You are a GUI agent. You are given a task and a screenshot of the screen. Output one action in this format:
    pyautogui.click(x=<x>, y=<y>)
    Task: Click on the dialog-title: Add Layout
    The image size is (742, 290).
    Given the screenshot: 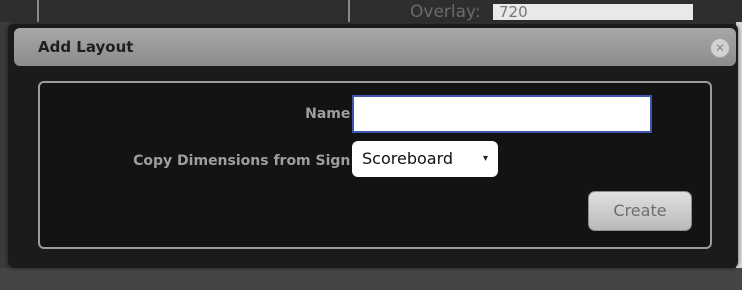 What is the action you would take?
    pyautogui.click(x=86, y=47)
    